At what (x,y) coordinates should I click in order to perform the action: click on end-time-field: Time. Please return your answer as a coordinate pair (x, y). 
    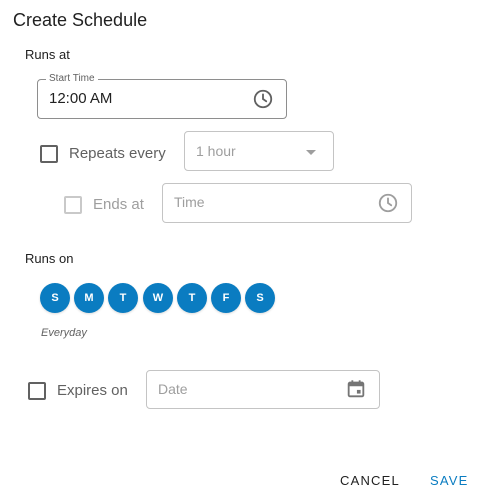
    Looking at the image, I should click on (287, 203).